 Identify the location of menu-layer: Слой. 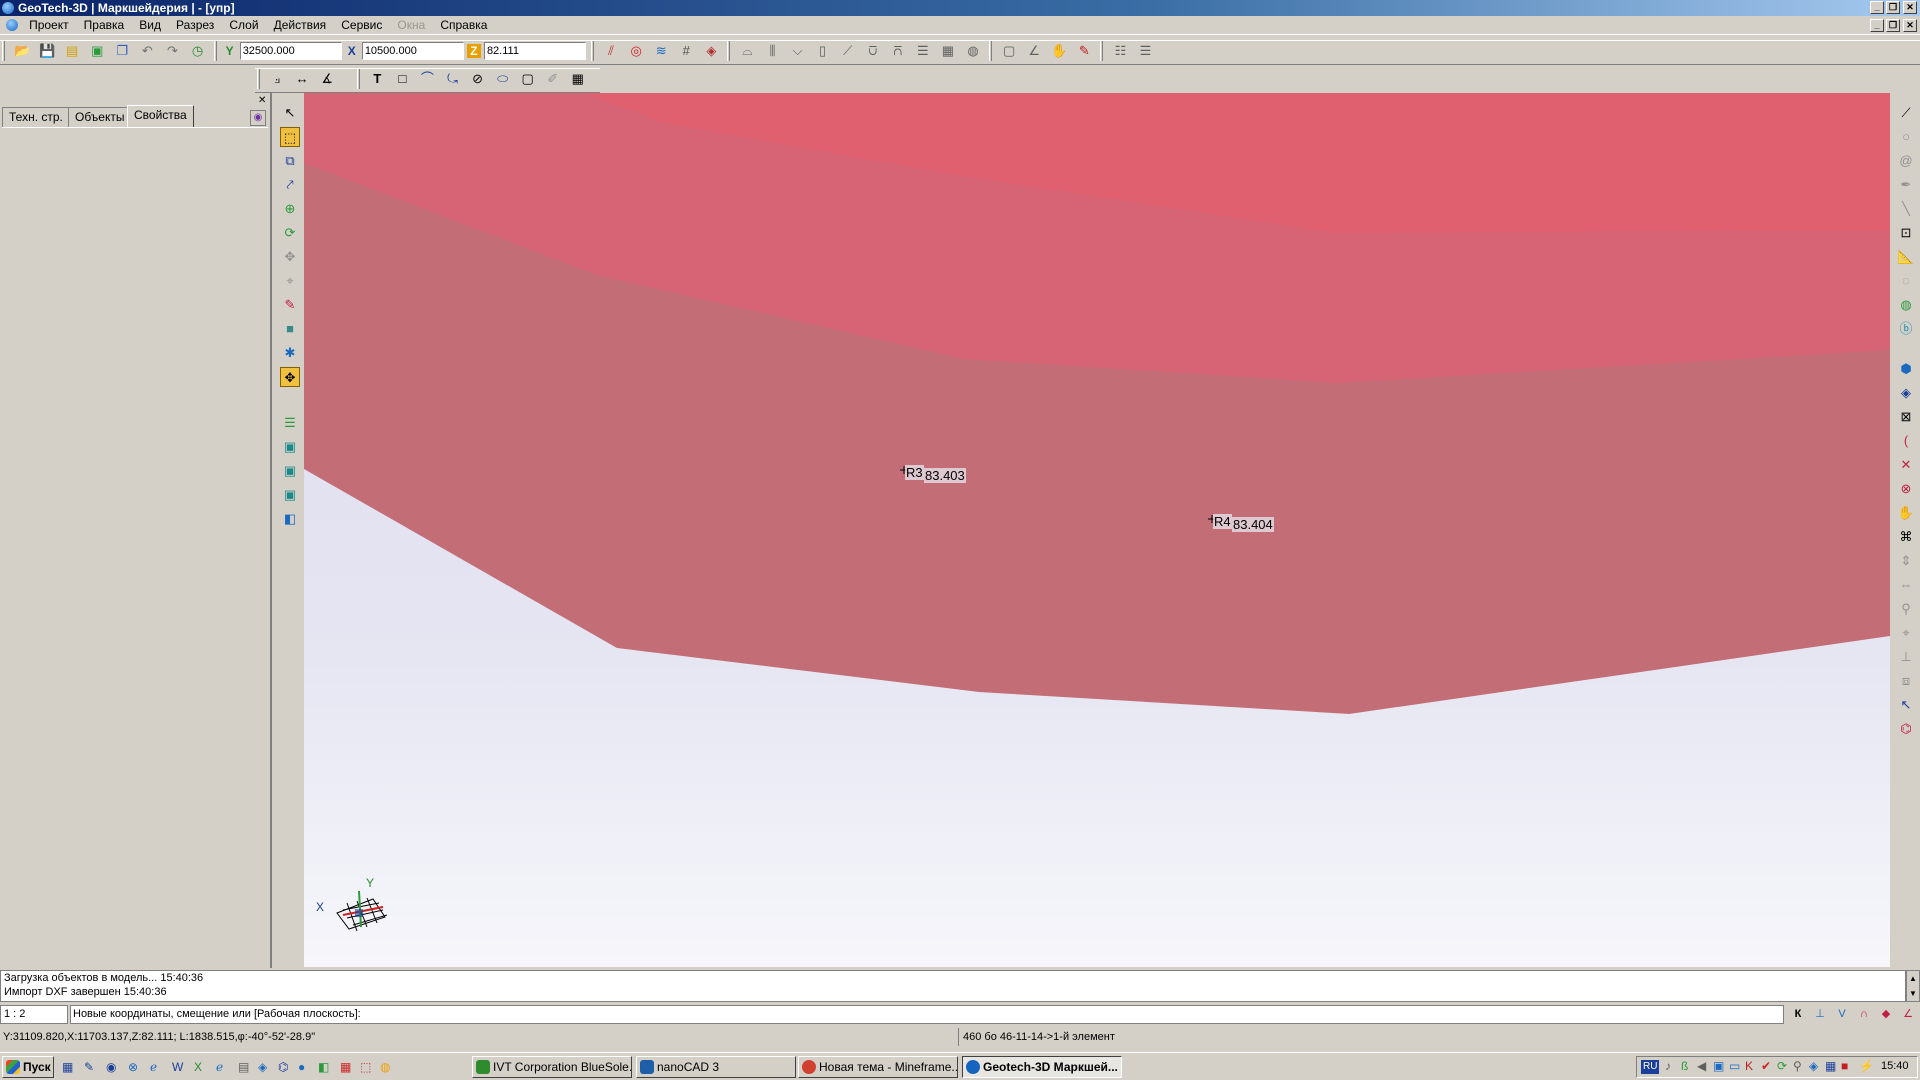
(243, 25).